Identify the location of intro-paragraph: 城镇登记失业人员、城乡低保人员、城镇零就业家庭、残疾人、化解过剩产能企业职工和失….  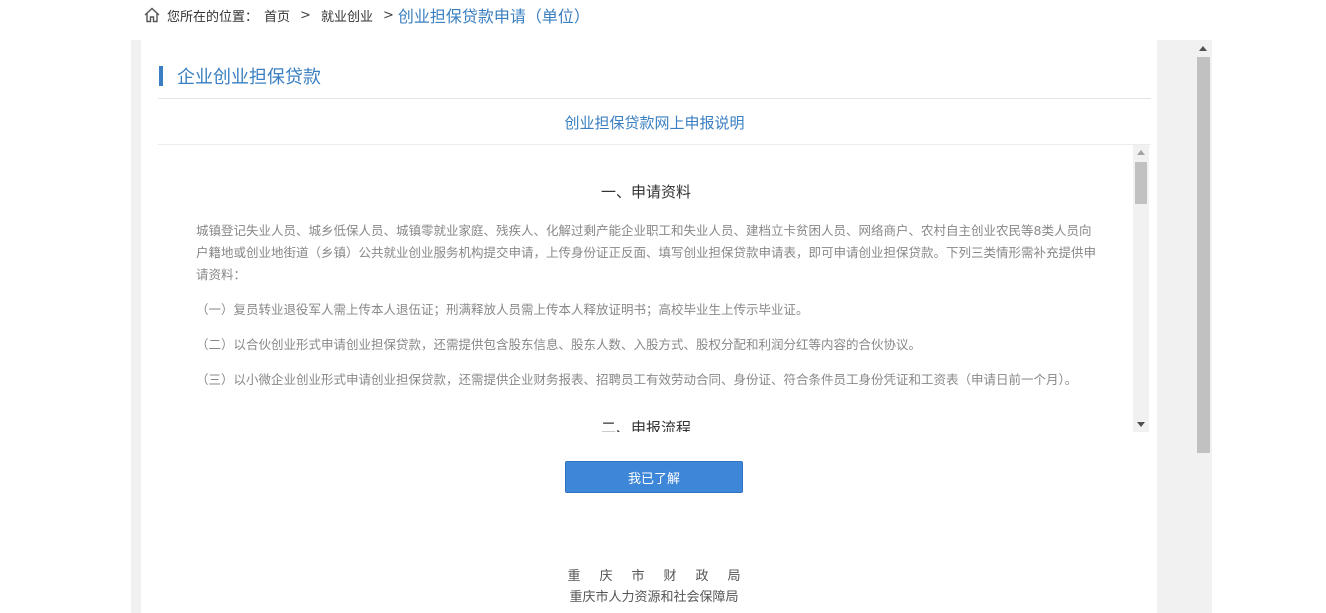
(646, 252).